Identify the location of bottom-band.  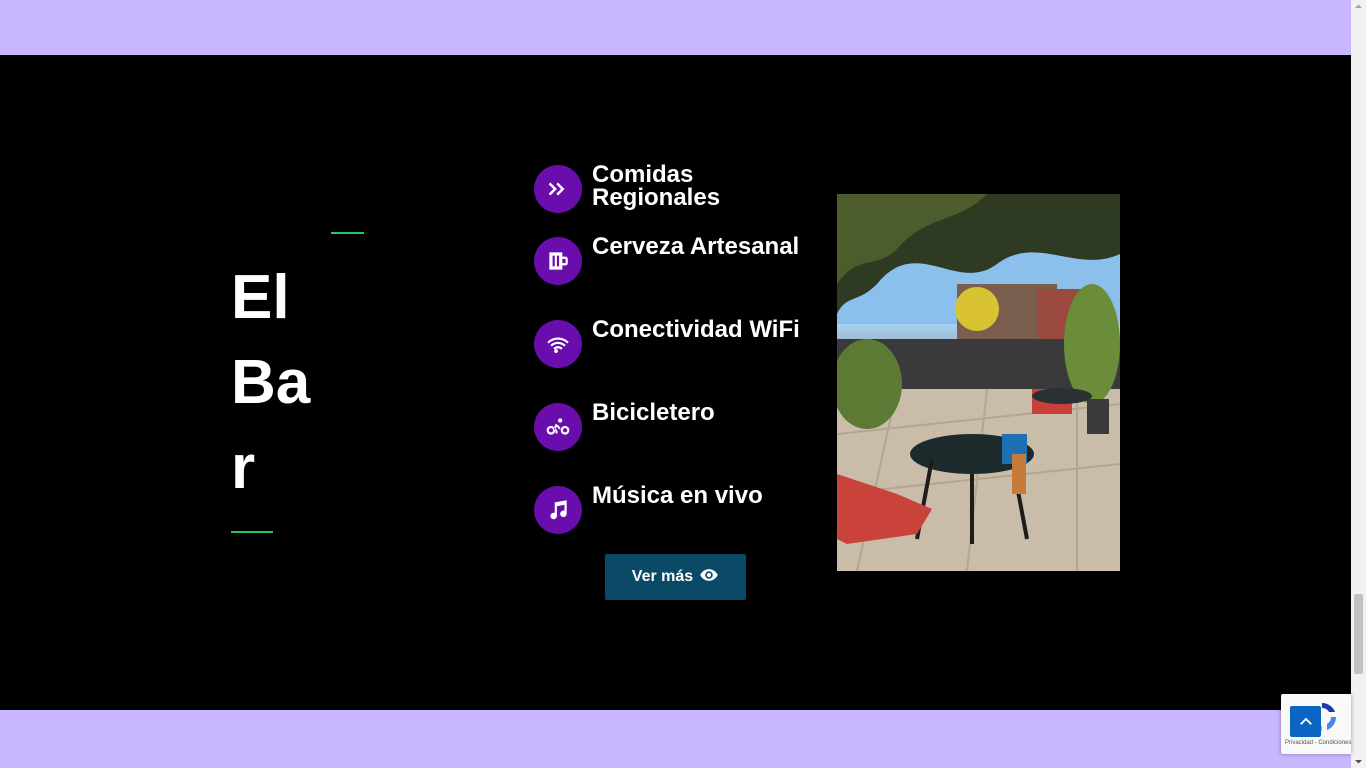
(675, 739).